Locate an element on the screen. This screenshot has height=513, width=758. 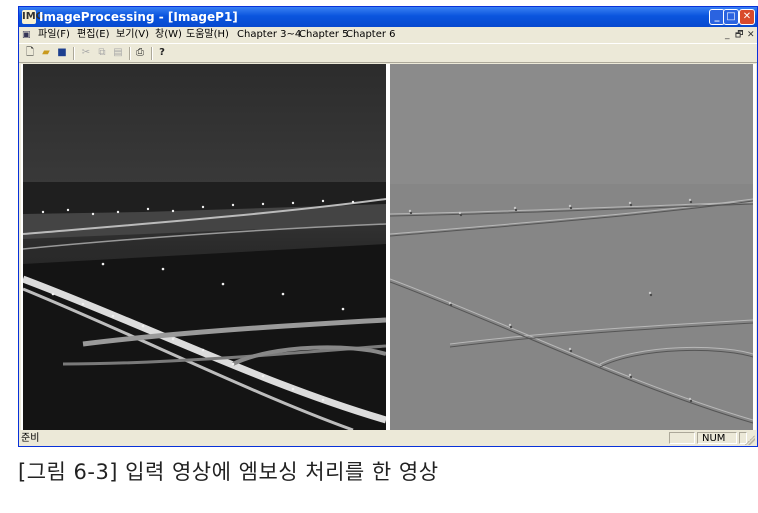
menu-file: 파일(F) is located at coordinates (54, 35).